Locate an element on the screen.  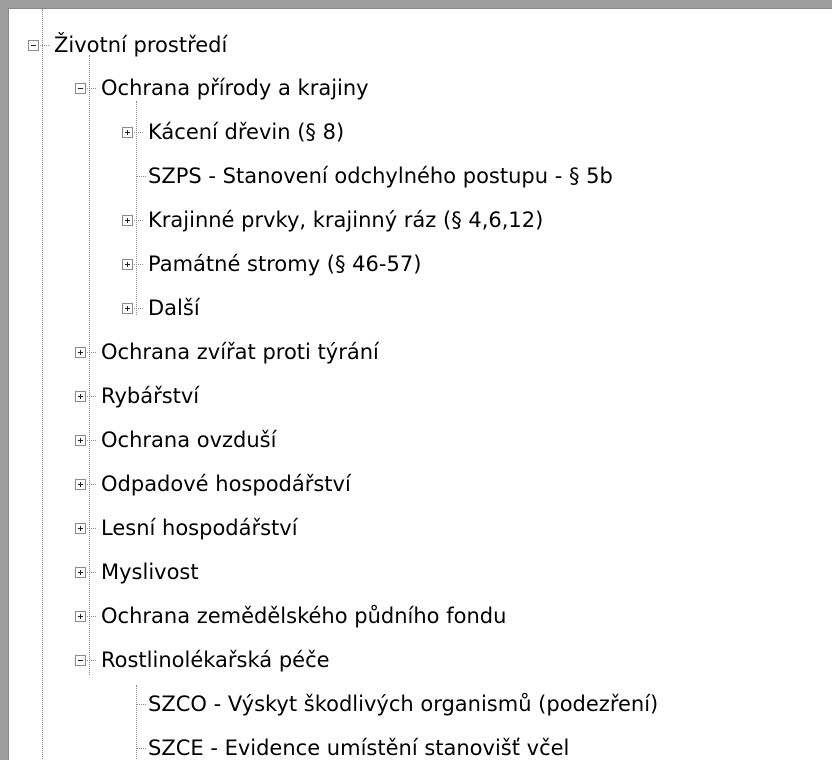
tree-node-lesni-hospodarstvi: Lesní hospodářství is located at coordinates (420, 528).